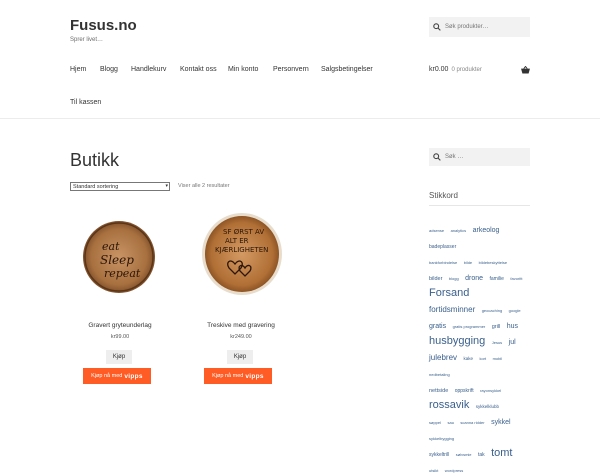 The image size is (600, 476). I want to click on tag-link: bildebeskyttelse, so click(493, 262).